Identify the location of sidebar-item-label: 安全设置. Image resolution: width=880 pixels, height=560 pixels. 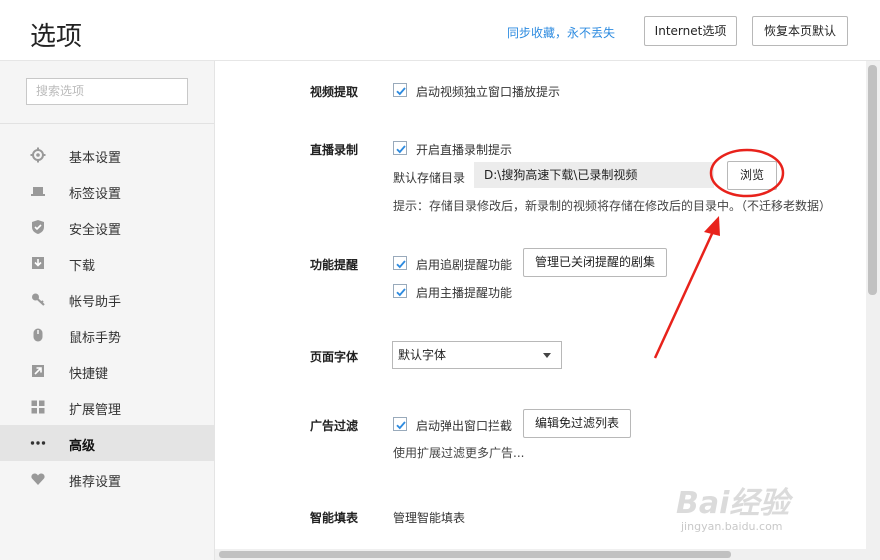
(95, 230).